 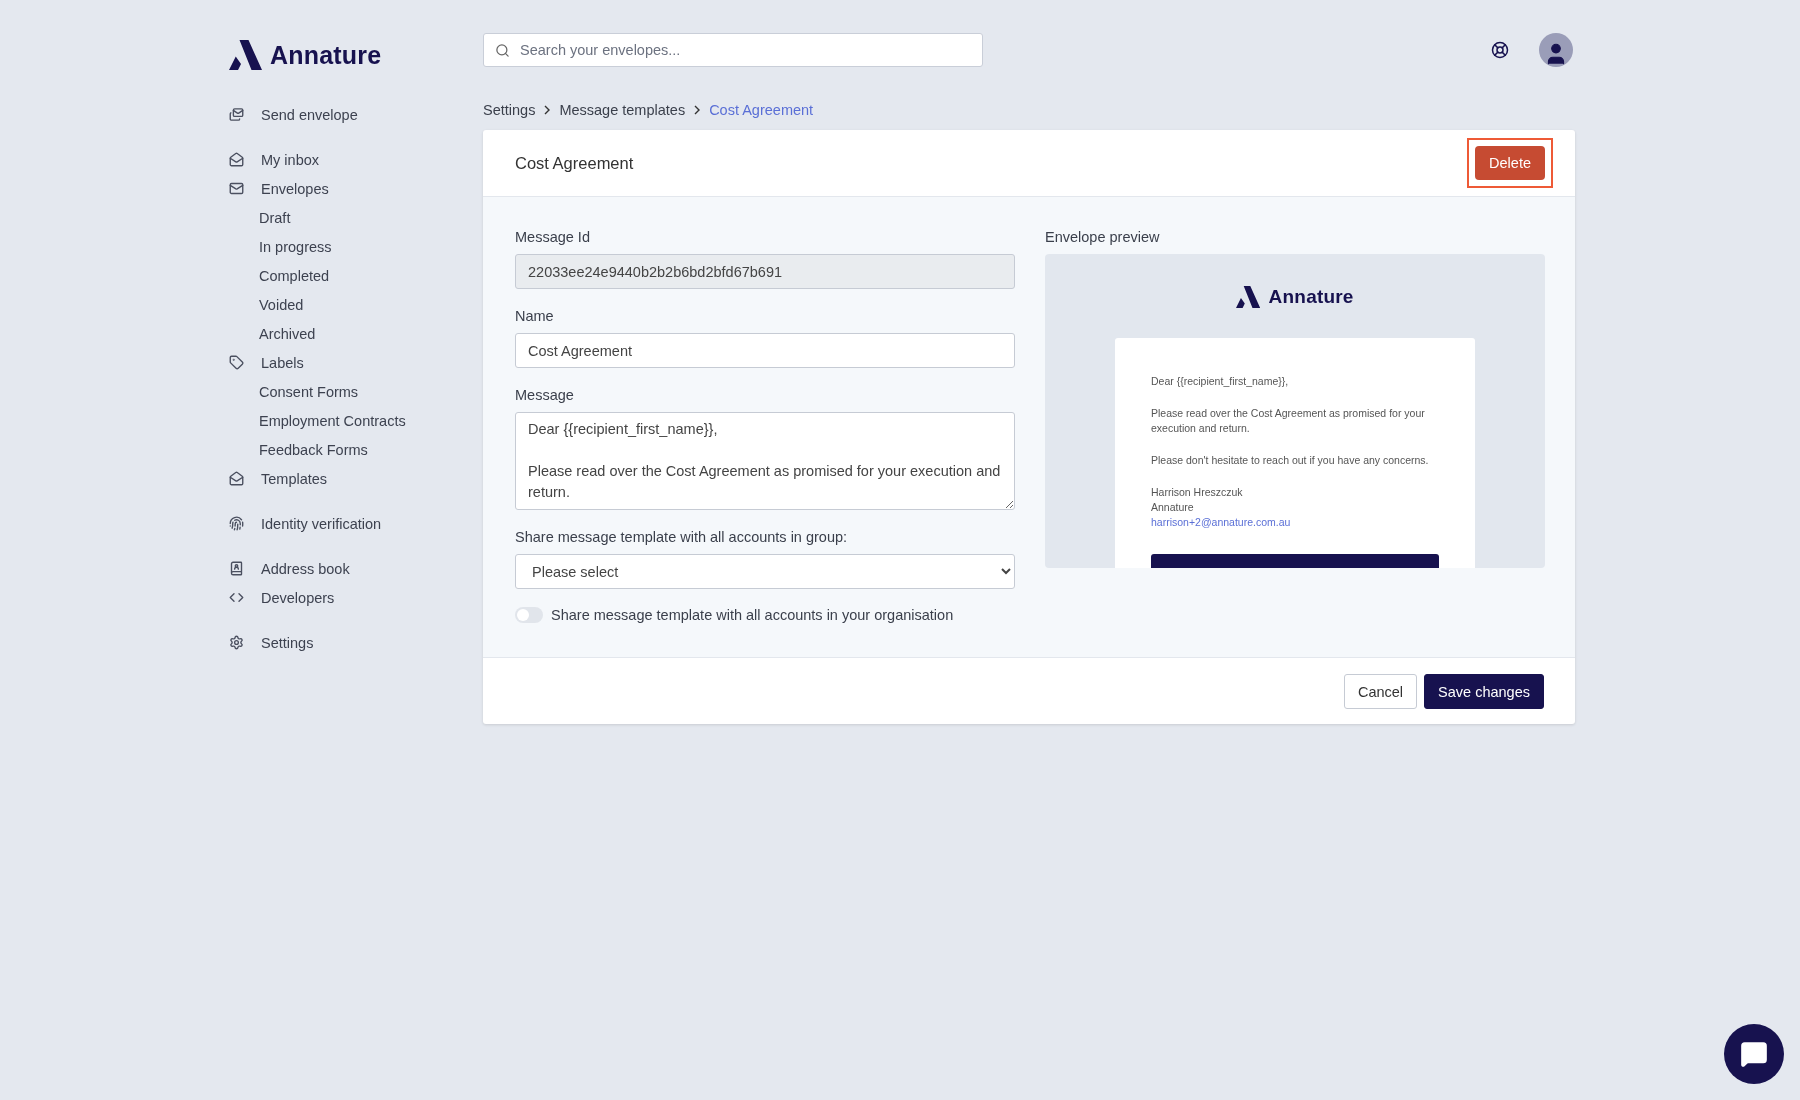 I want to click on address-book-icon, so click(x=236, y=568).